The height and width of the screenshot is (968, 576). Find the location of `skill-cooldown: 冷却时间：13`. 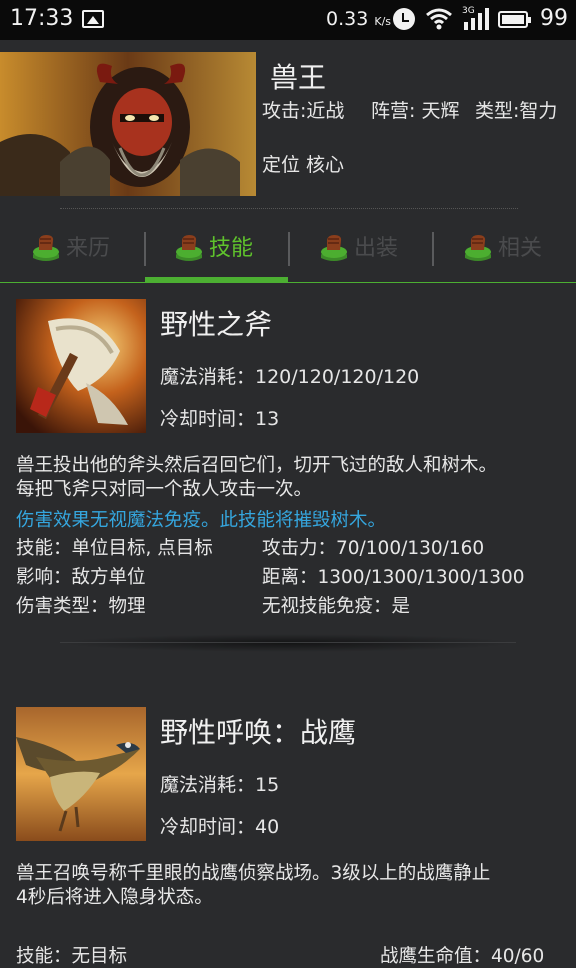

skill-cooldown: 冷却时间：13 is located at coordinates (220, 419).